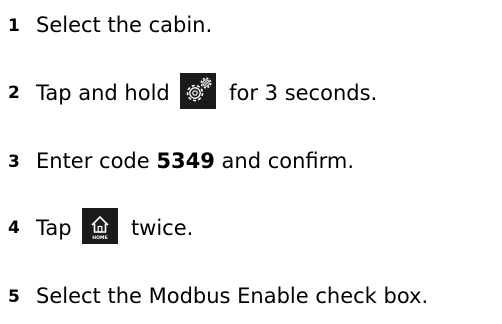  I want to click on step-text: Select the cabin., so click(124, 25).